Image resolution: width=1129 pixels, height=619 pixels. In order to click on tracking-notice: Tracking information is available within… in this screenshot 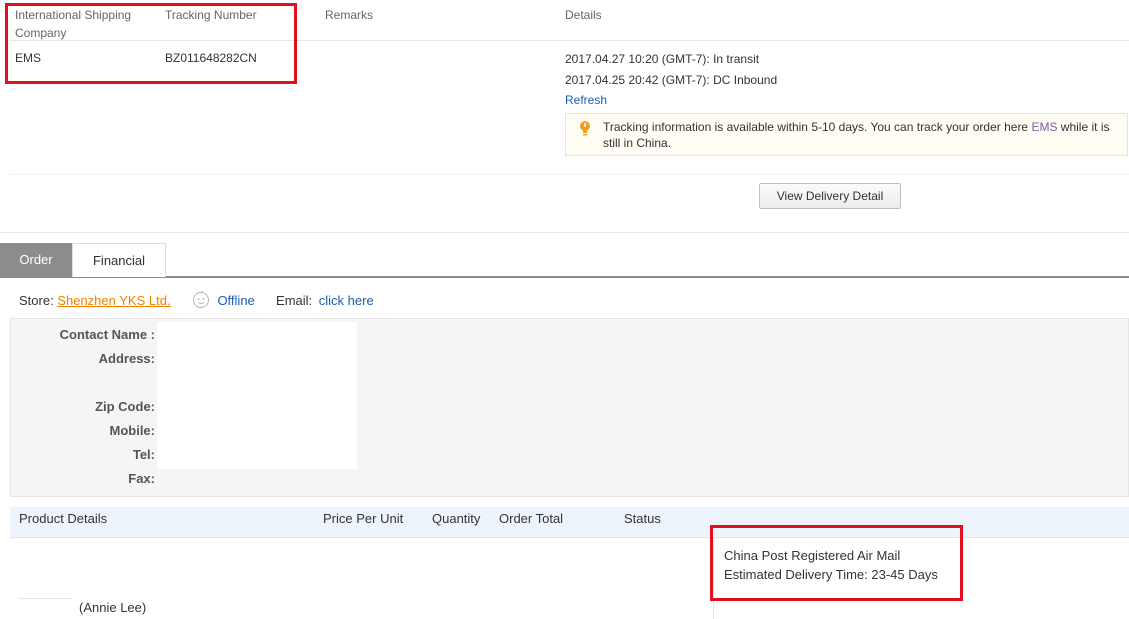, I will do `click(846, 134)`.